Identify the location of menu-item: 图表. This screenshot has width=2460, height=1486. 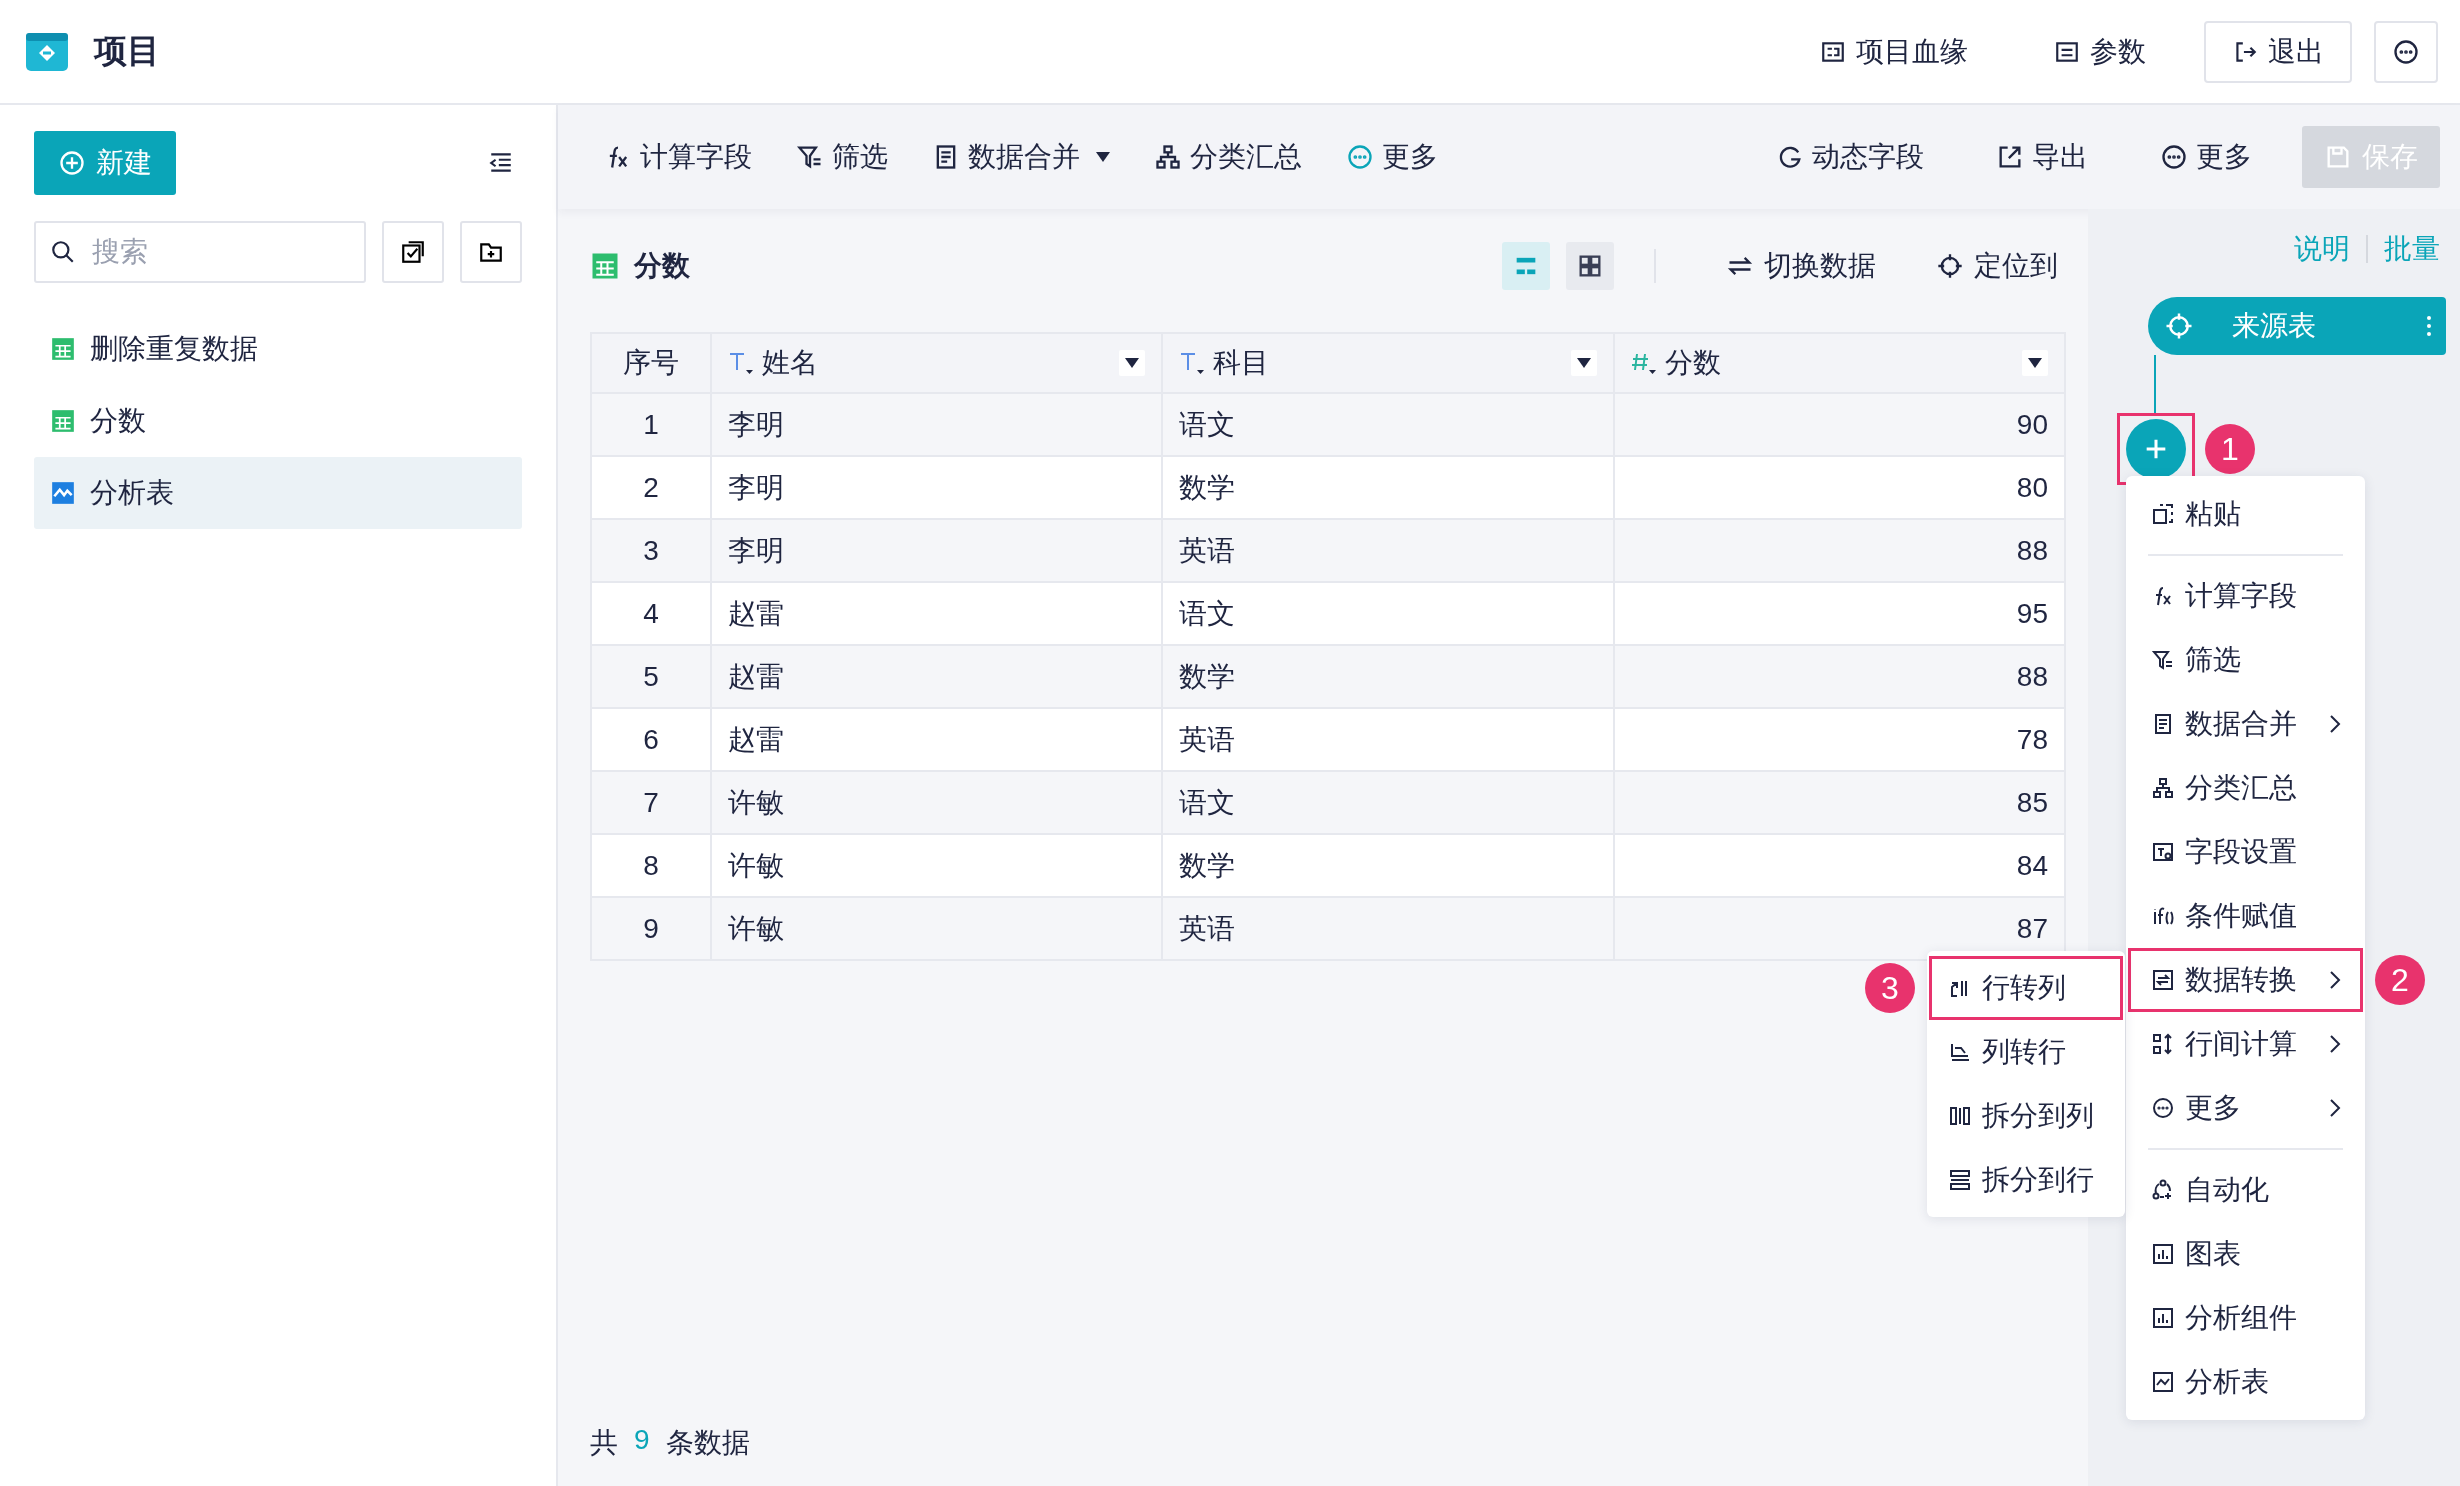
(2245, 1254).